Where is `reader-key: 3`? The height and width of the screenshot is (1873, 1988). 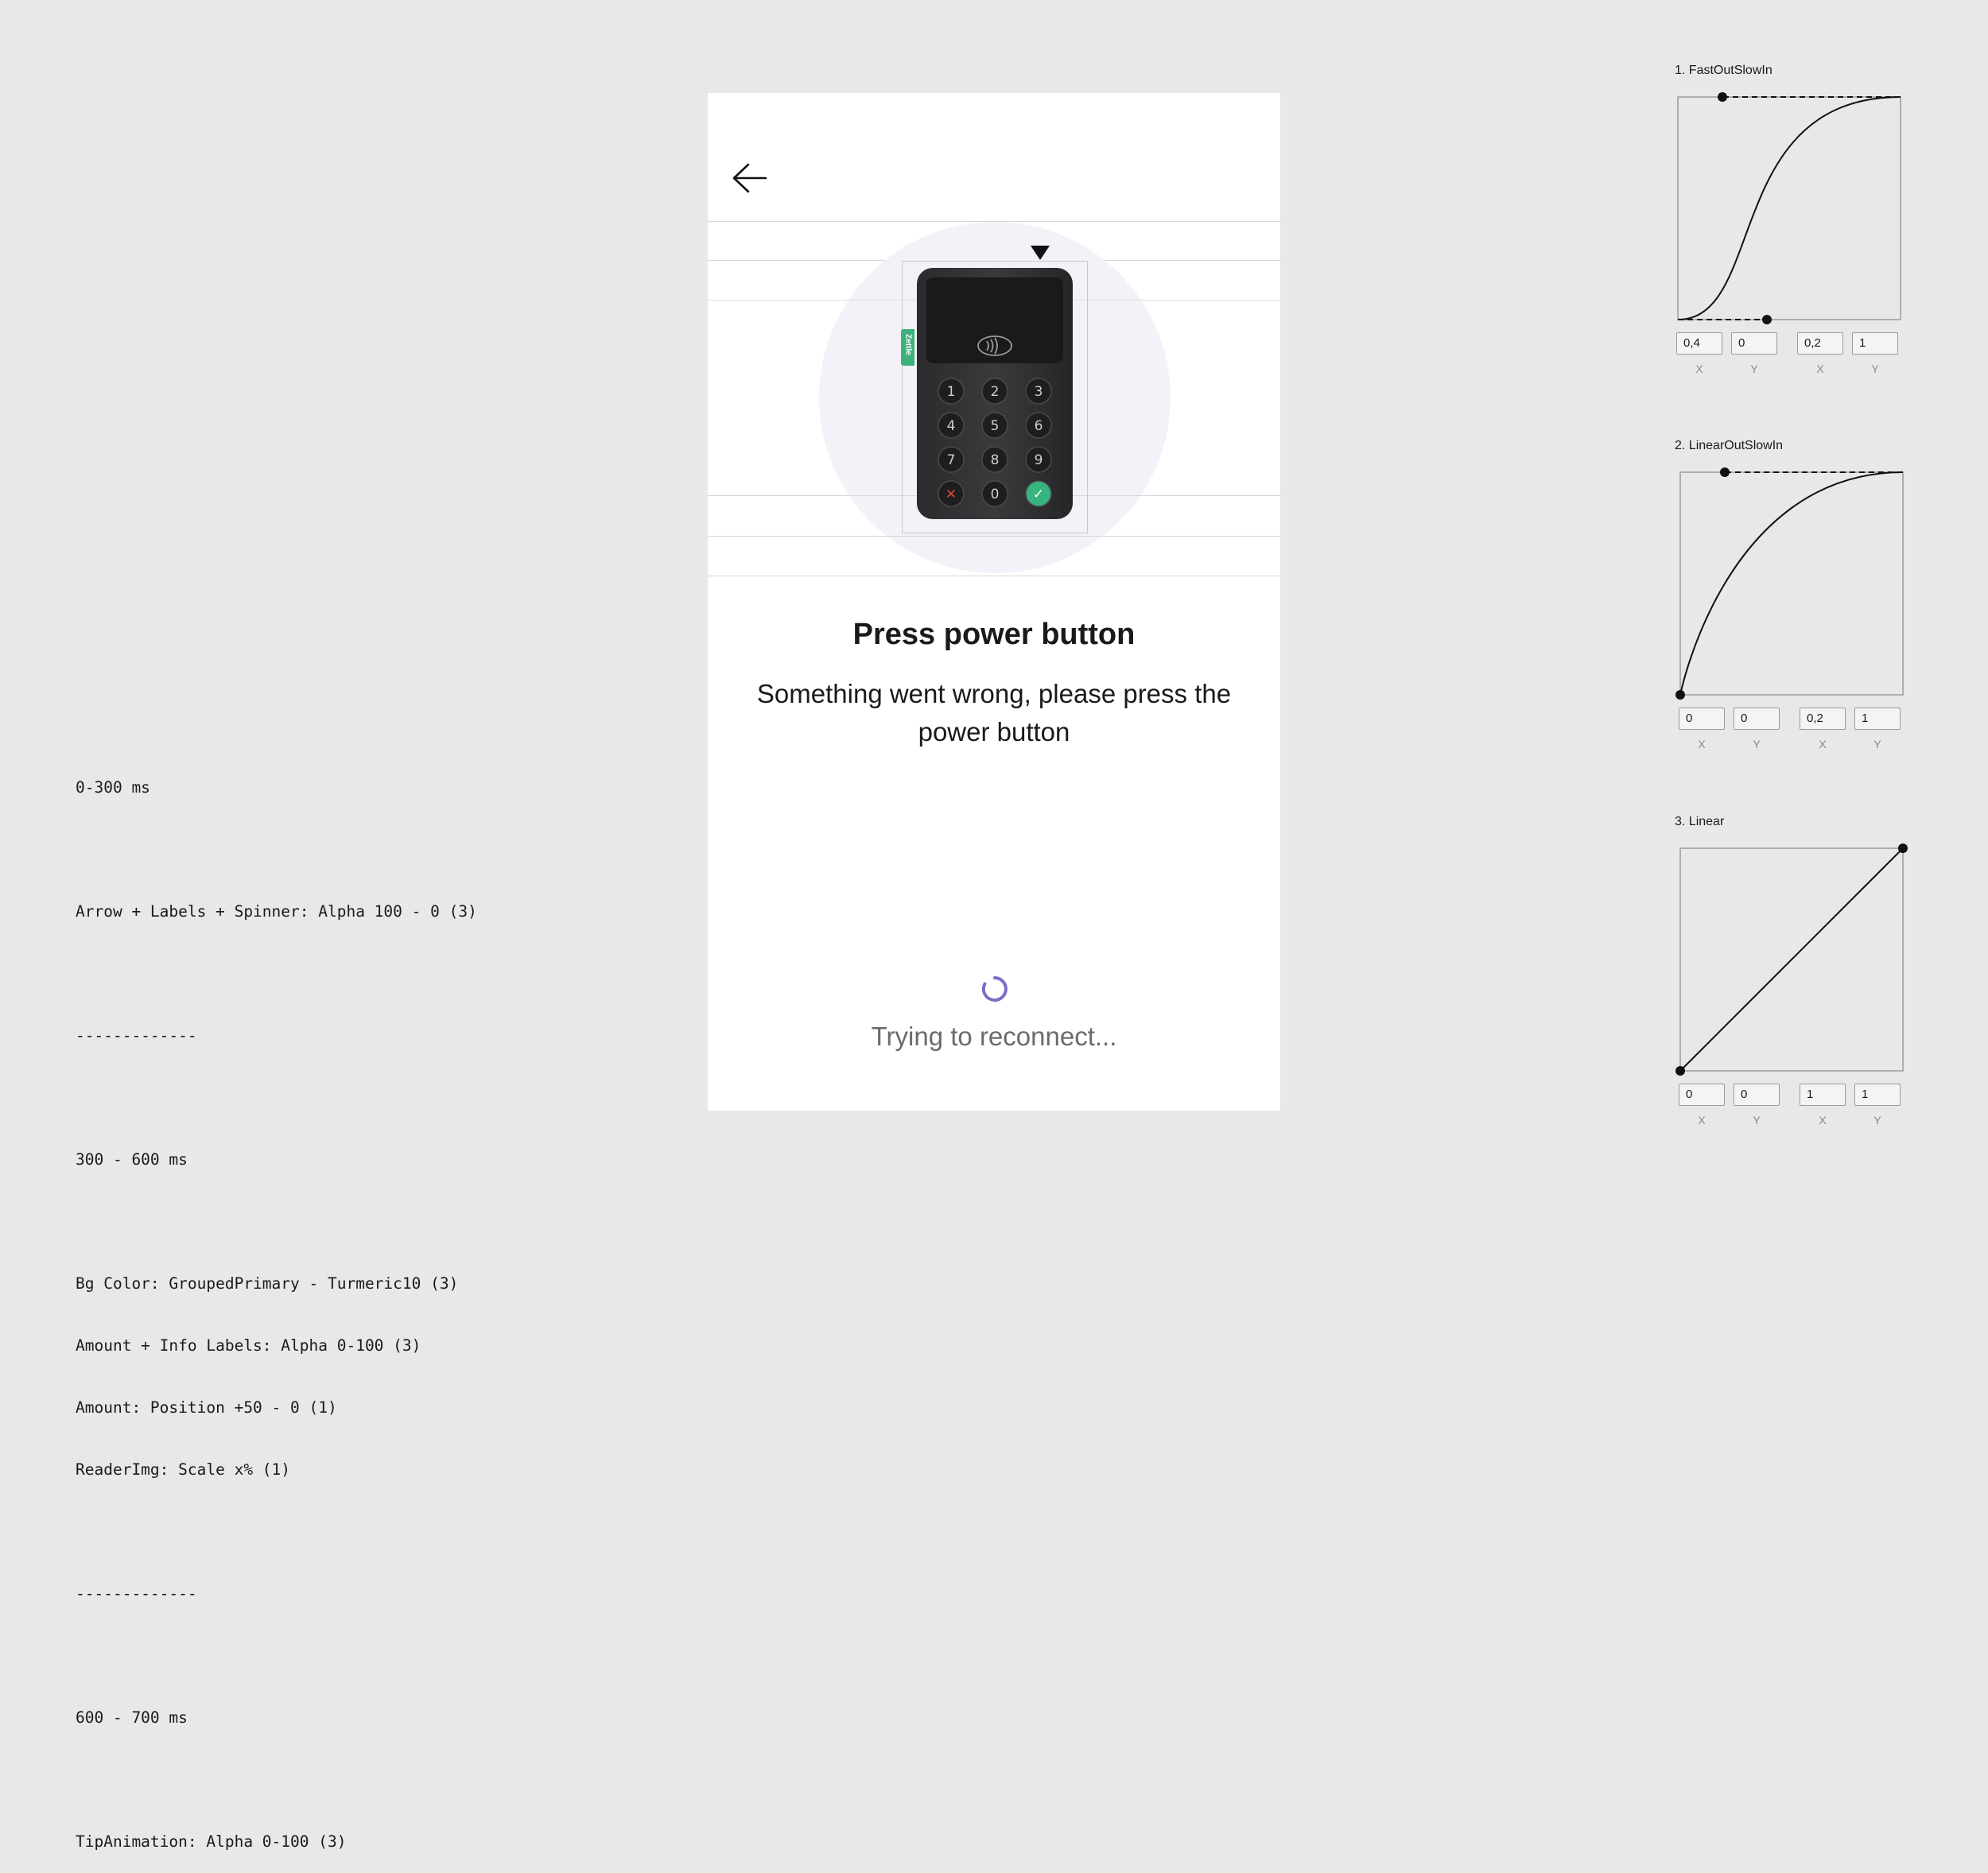
reader-key: 3 is located at coordinates (1038, 392).